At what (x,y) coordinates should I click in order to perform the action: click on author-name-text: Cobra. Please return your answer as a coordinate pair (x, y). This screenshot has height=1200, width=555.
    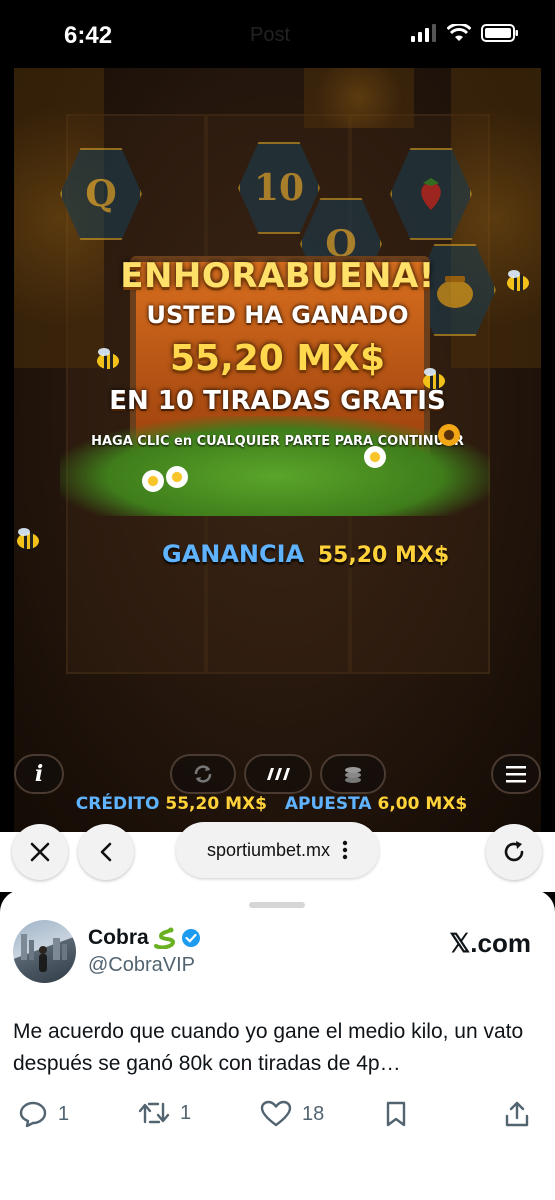
    Looking at the image, I should click on (118, 937).